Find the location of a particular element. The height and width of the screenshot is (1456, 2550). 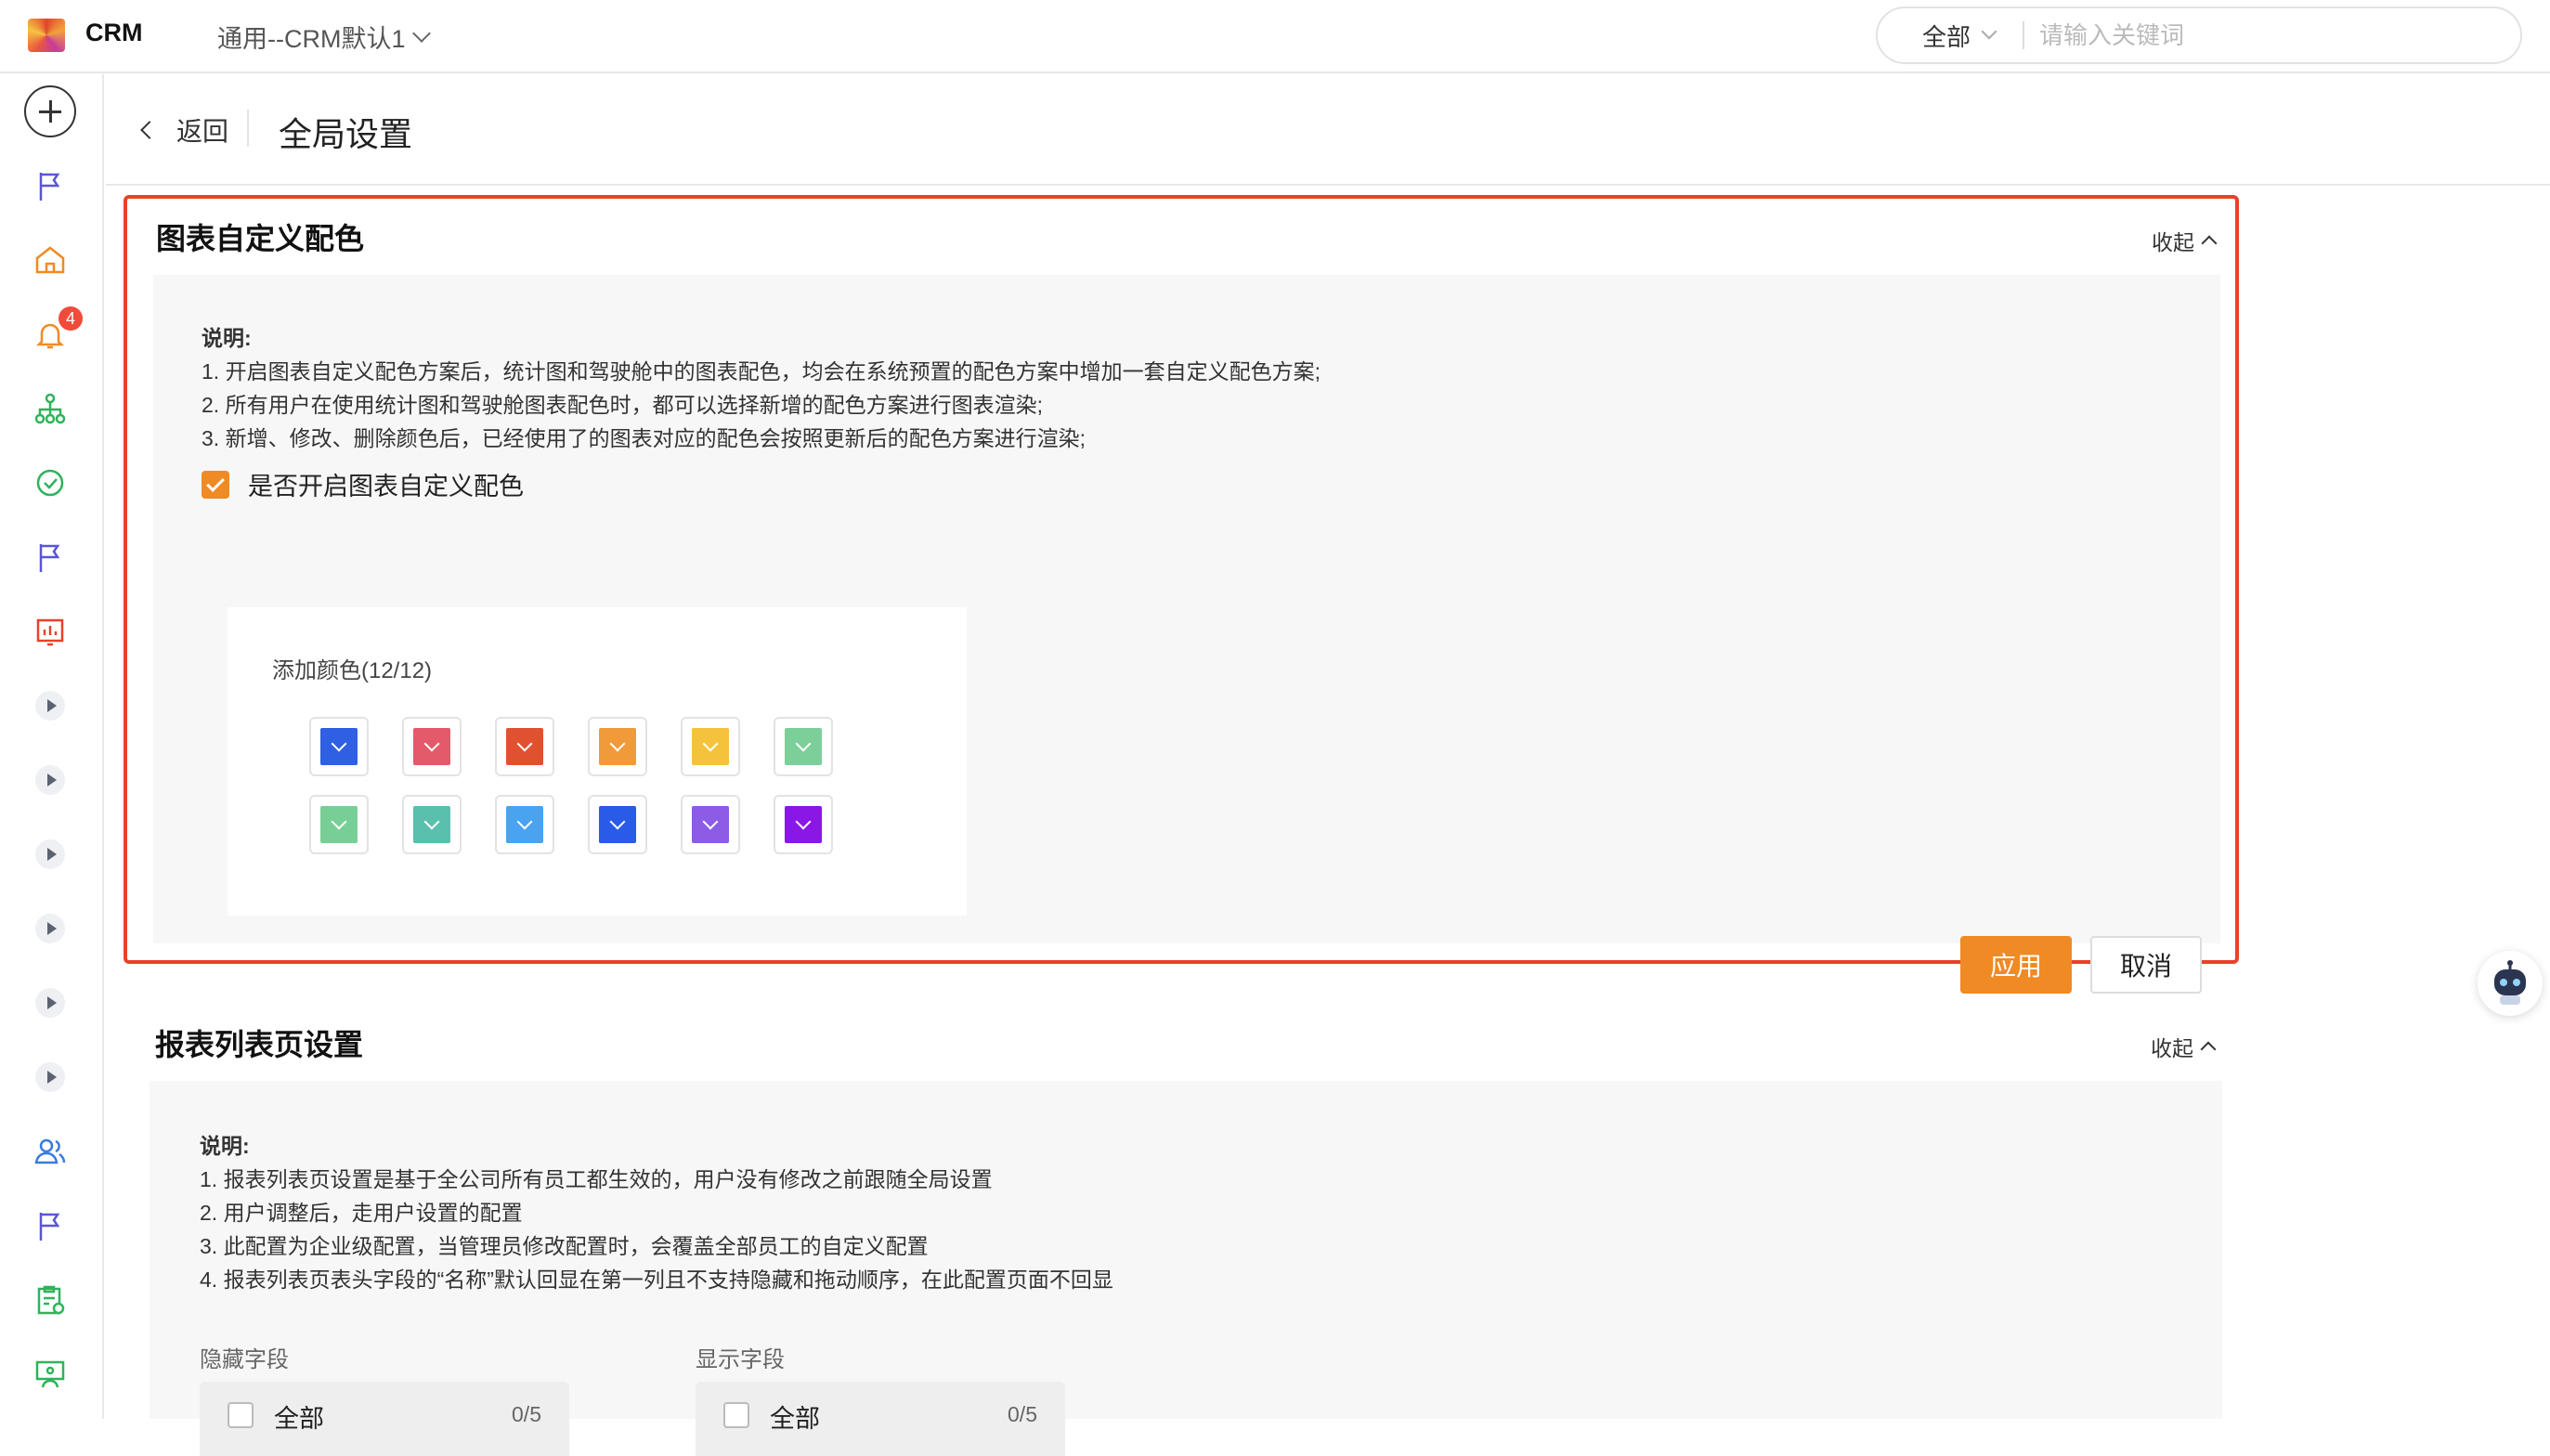

home-icon is located at coordinates (50, 260).